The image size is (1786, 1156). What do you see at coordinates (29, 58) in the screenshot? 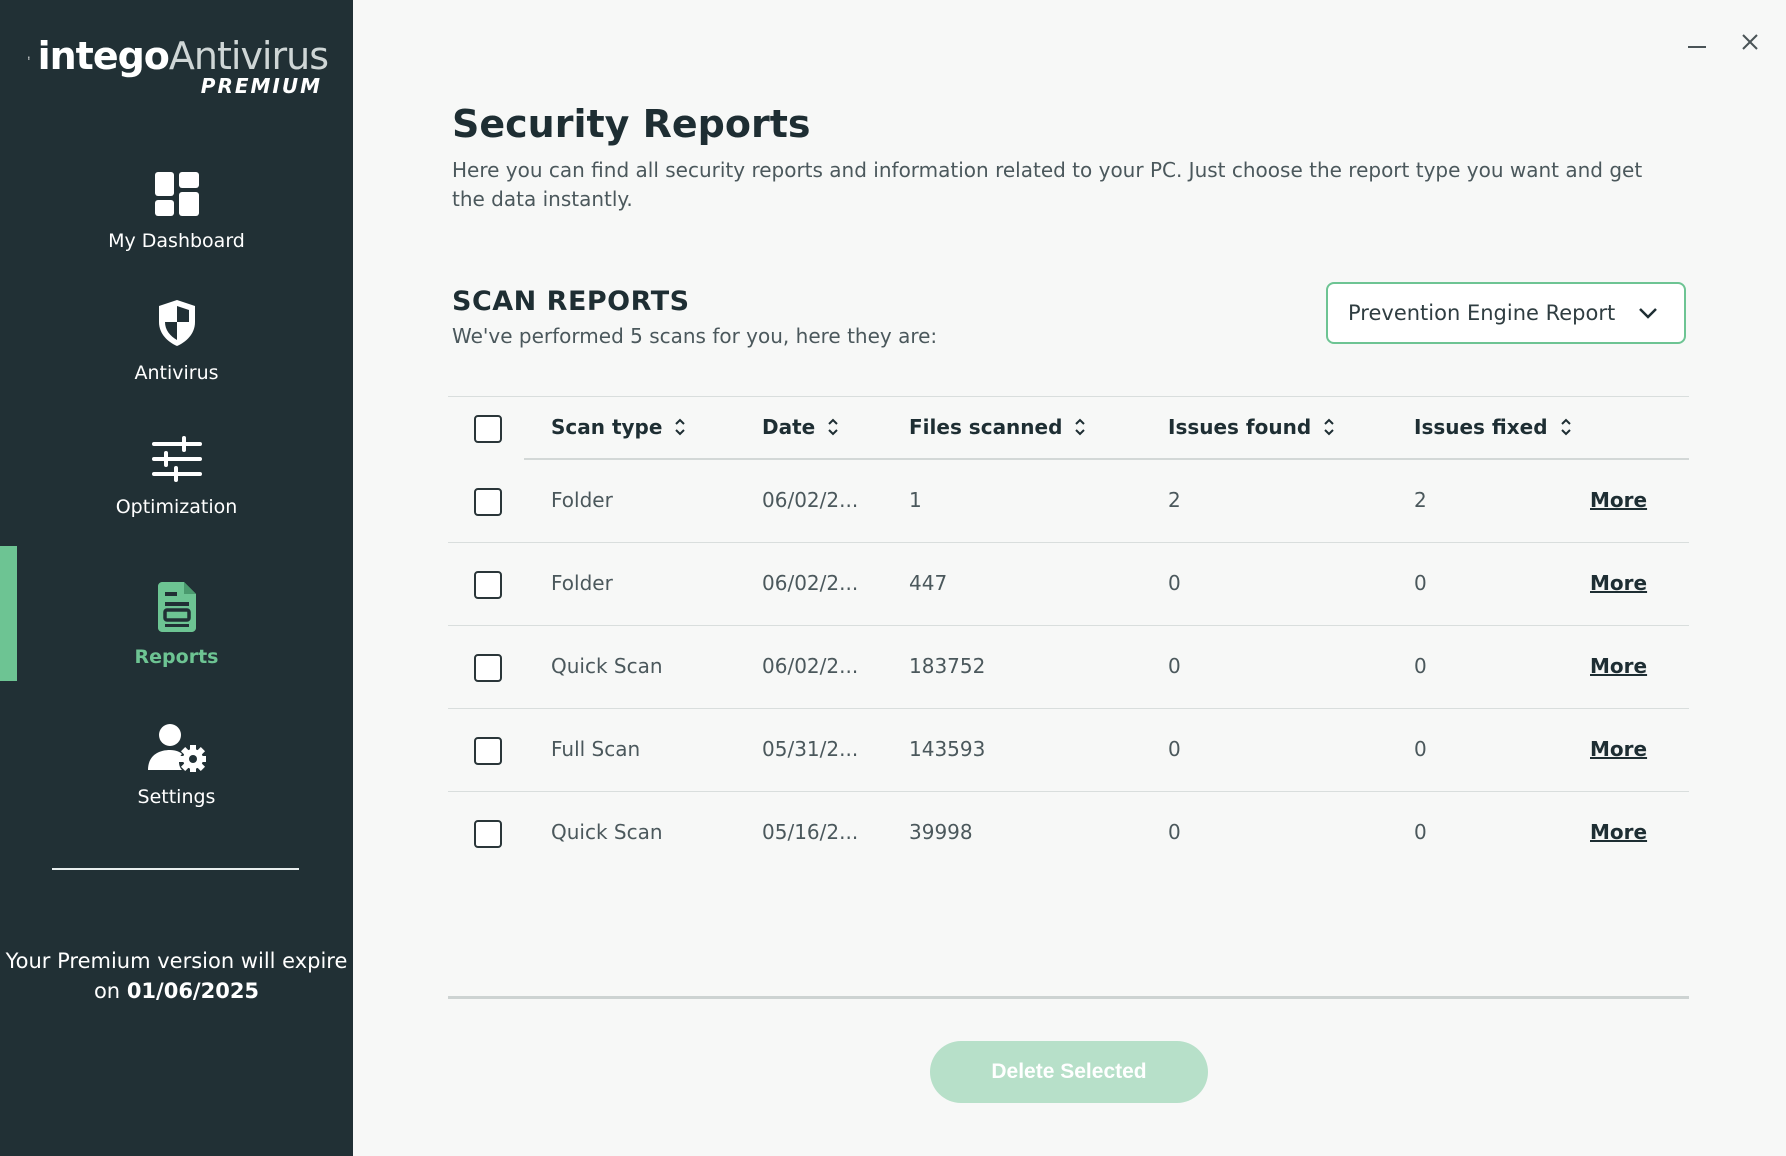
I see `intego-tower-icon` at bounding box center [29, 58].